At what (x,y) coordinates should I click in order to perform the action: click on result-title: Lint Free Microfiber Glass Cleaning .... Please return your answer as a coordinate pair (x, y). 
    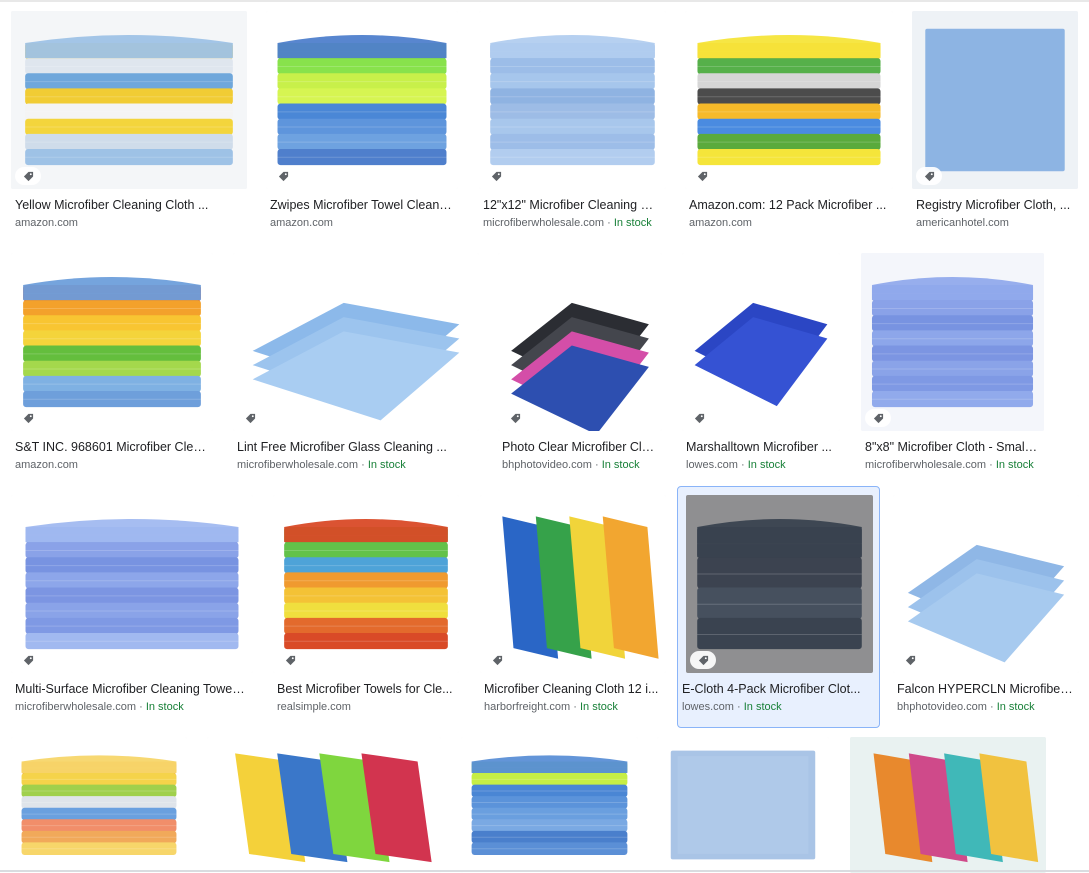
    Looking at the image, I should click on (355, 447).